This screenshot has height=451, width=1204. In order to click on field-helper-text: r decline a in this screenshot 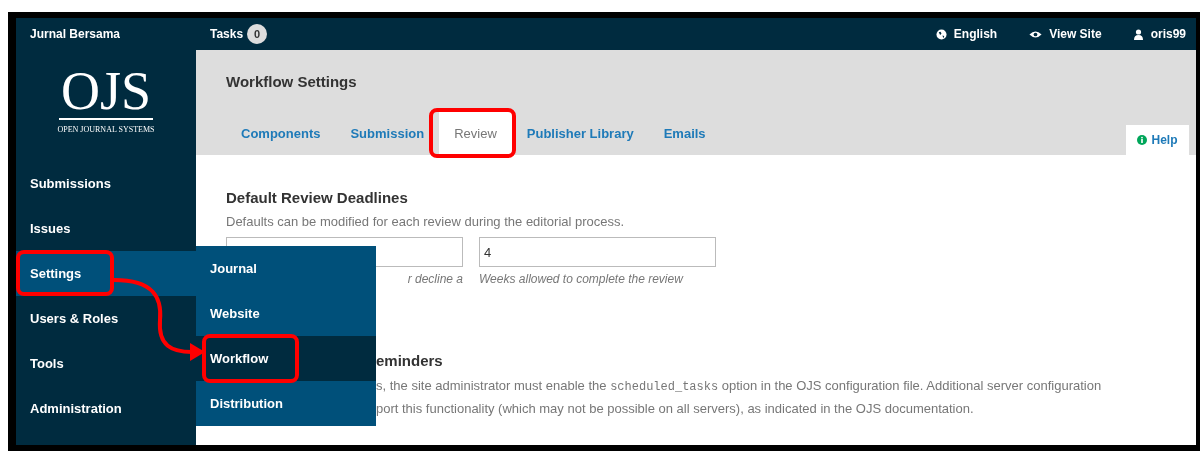, I will do `click(435, 279)`.